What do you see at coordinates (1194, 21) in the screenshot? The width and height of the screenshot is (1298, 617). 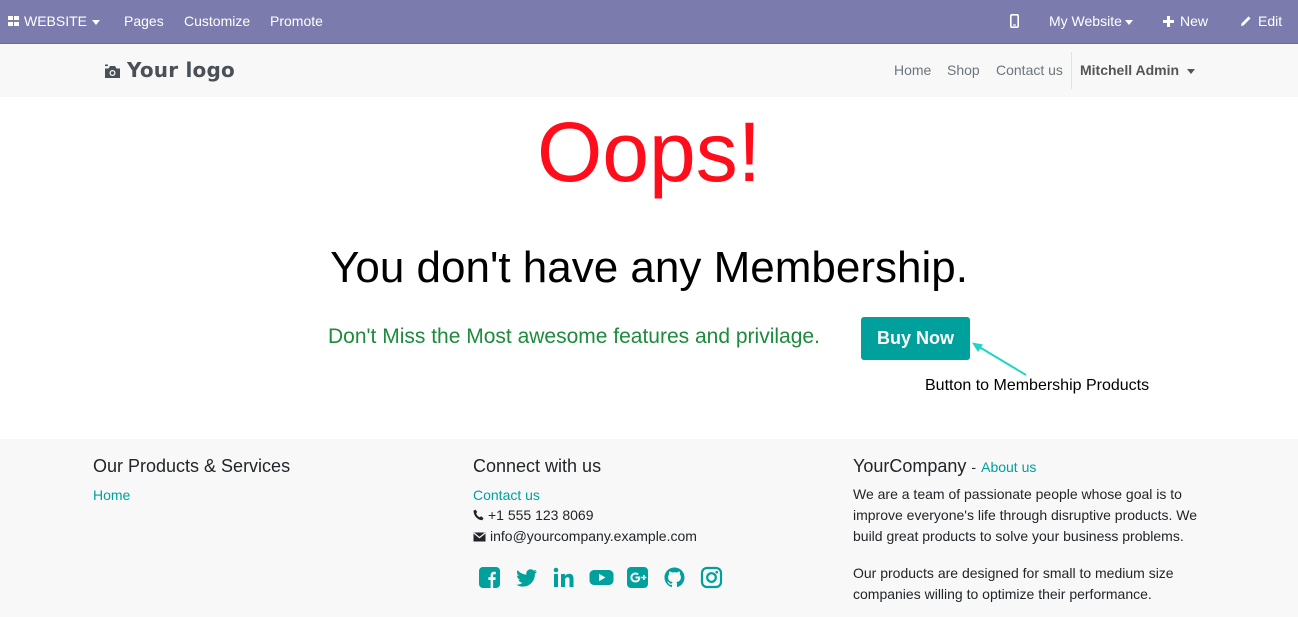 I see `new-label: New` at bounding box center [1194, 21].